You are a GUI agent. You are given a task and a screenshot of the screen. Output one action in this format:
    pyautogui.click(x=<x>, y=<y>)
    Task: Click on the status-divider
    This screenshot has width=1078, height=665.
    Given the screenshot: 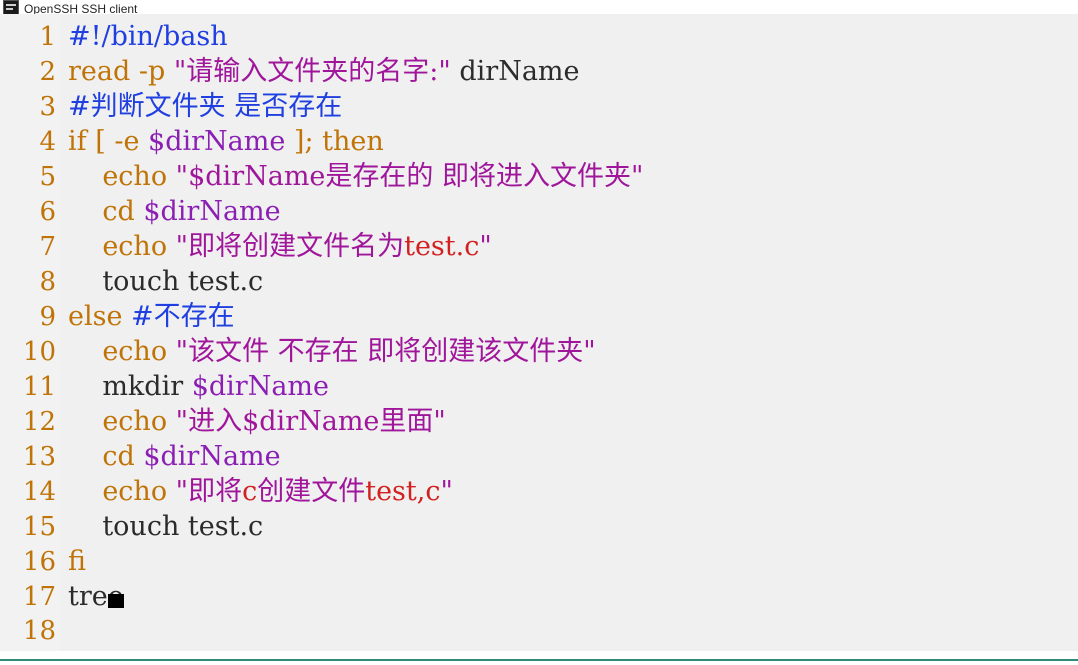 What is the action you would take?
    pyautogui.click(x=539, y=660)
    